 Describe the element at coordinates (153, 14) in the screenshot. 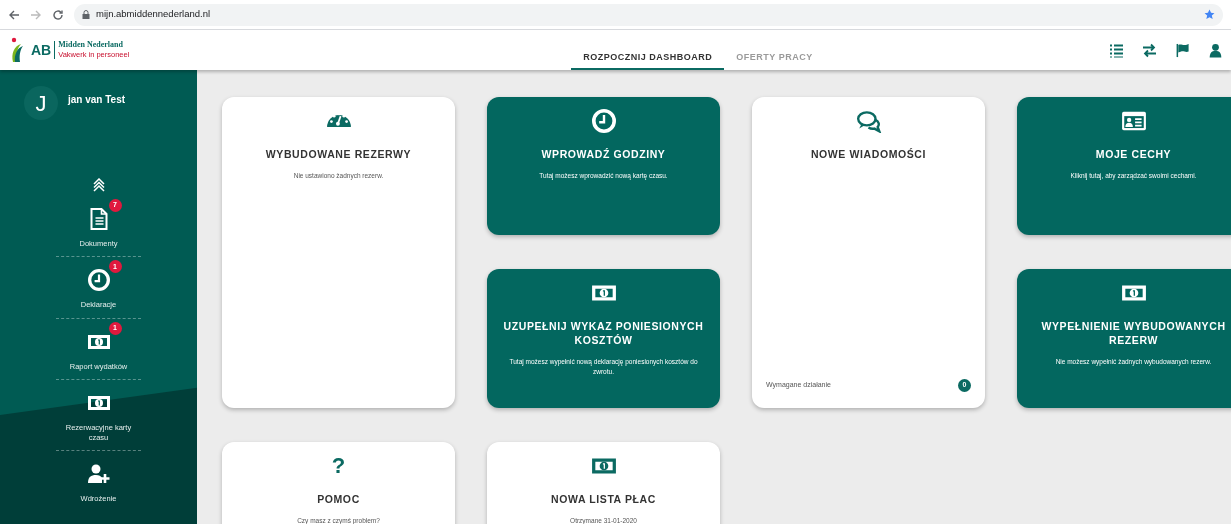

I see `url-text: mijn.abmiddennederland.nl` at that location.